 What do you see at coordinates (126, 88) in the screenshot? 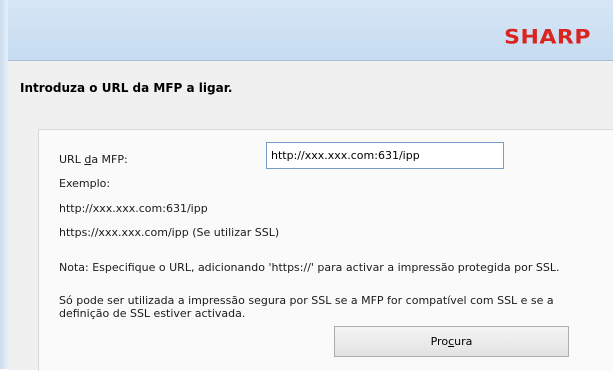
I see `instruction-heading: Introduza o URL da MFP a ligar.` at bounding box center [126, 88].